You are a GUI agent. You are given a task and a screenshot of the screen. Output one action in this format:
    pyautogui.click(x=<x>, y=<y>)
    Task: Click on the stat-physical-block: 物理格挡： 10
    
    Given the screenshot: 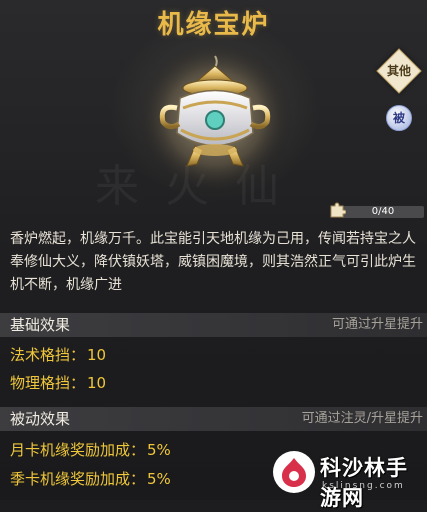 What is the action you would take?
    pyautogui.click(x=58, y=383)
    